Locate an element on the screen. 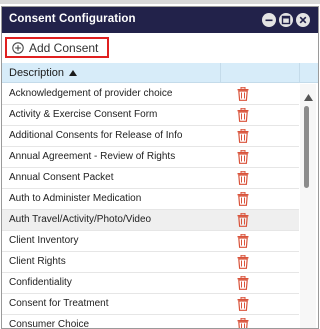  list-item: Acknowledgement of provider choice is located at coordinates (150, 94).